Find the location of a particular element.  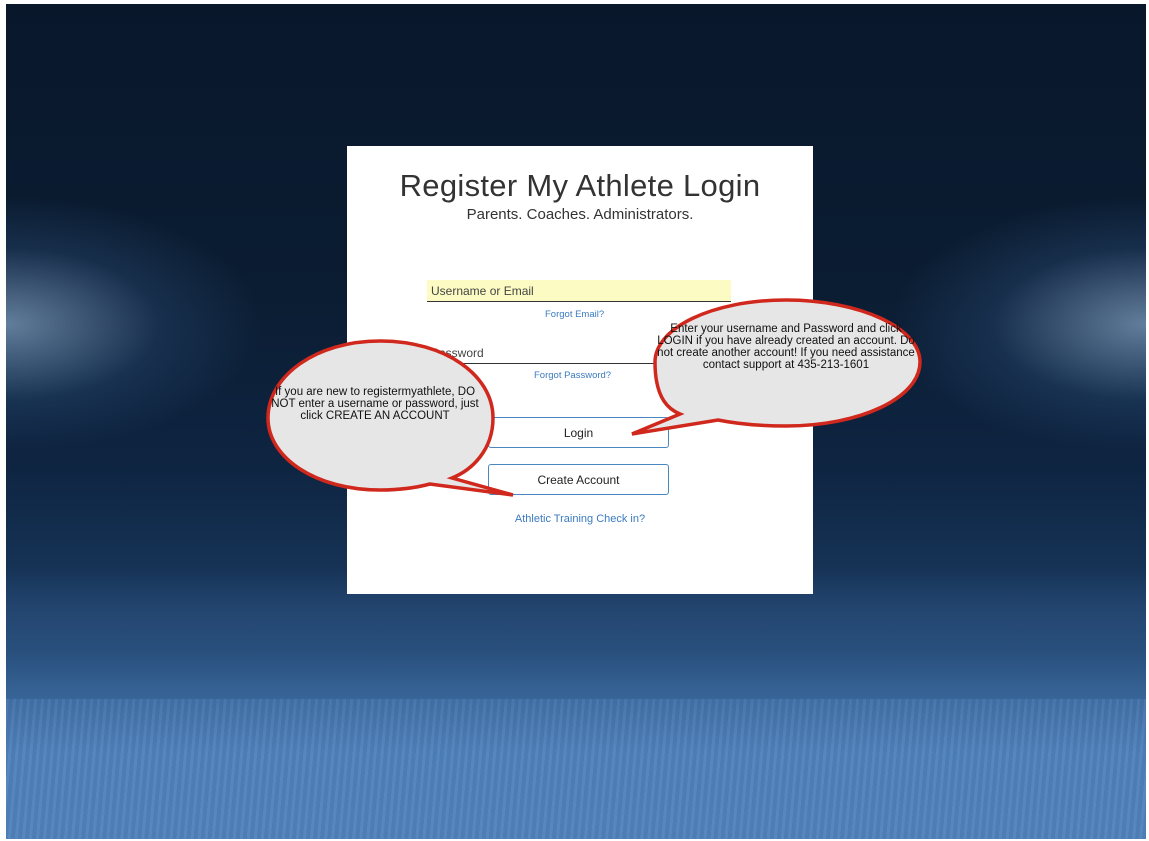

callout-bubbles is located at coordinates (594, 397).